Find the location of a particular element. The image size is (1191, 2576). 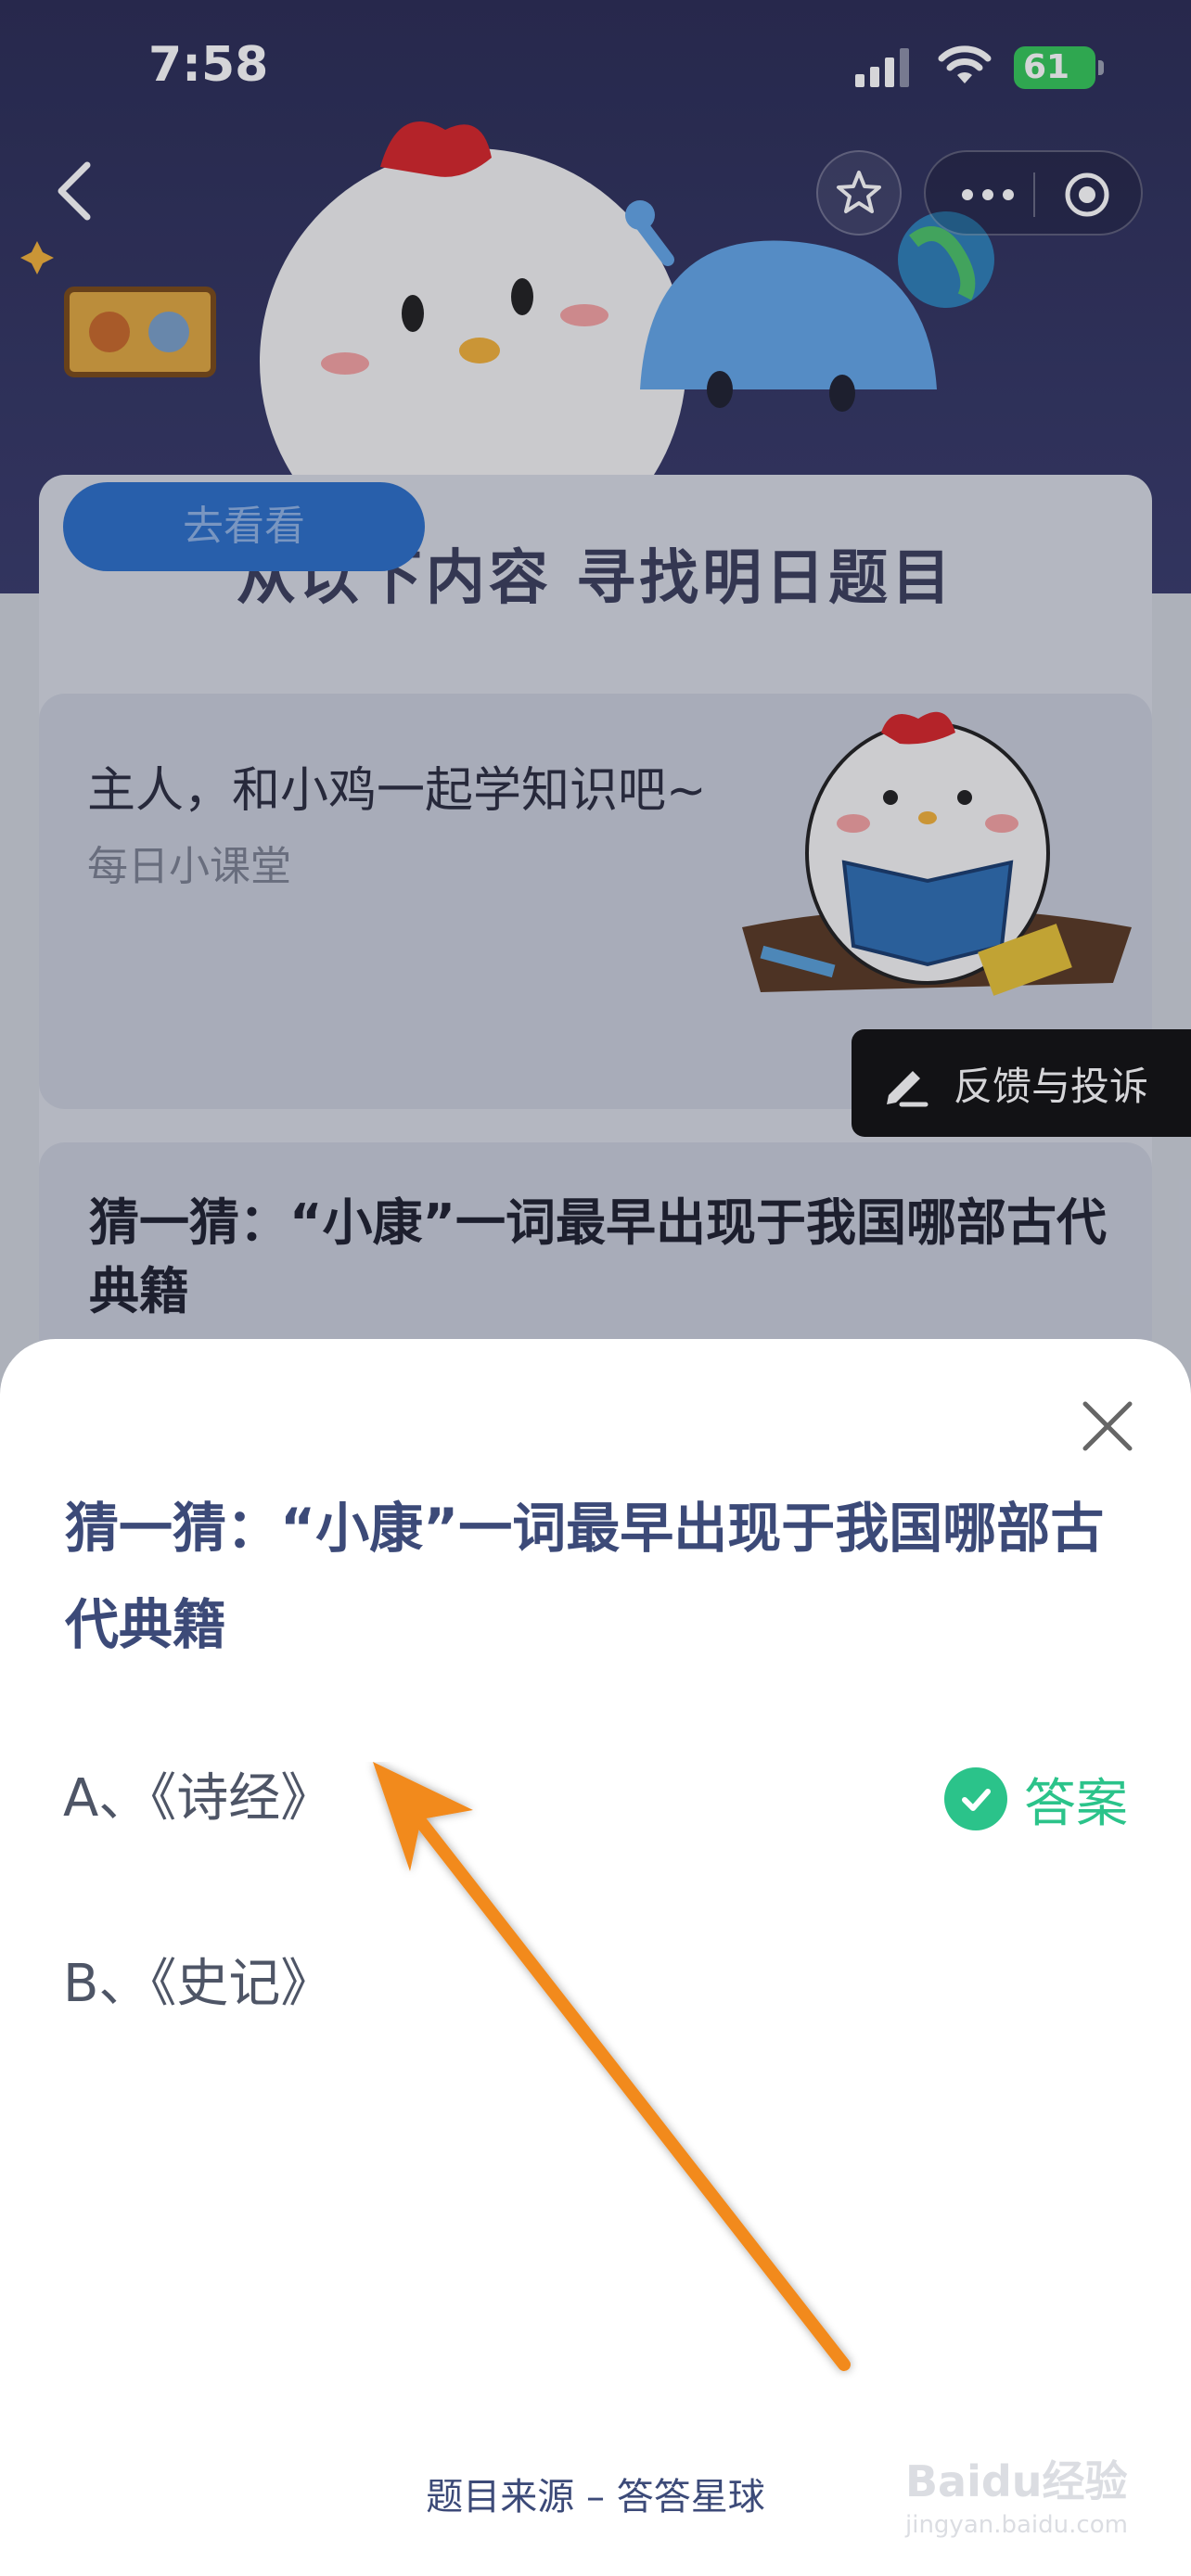

answer-label: 答案 is located at coordinates (1076, 1803).